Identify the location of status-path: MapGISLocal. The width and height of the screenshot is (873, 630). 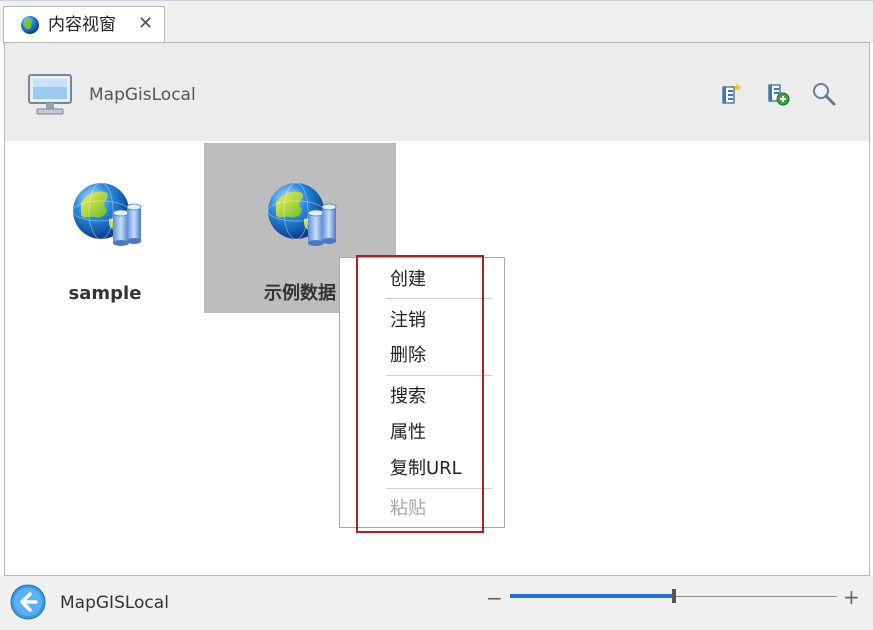
(114, 603).